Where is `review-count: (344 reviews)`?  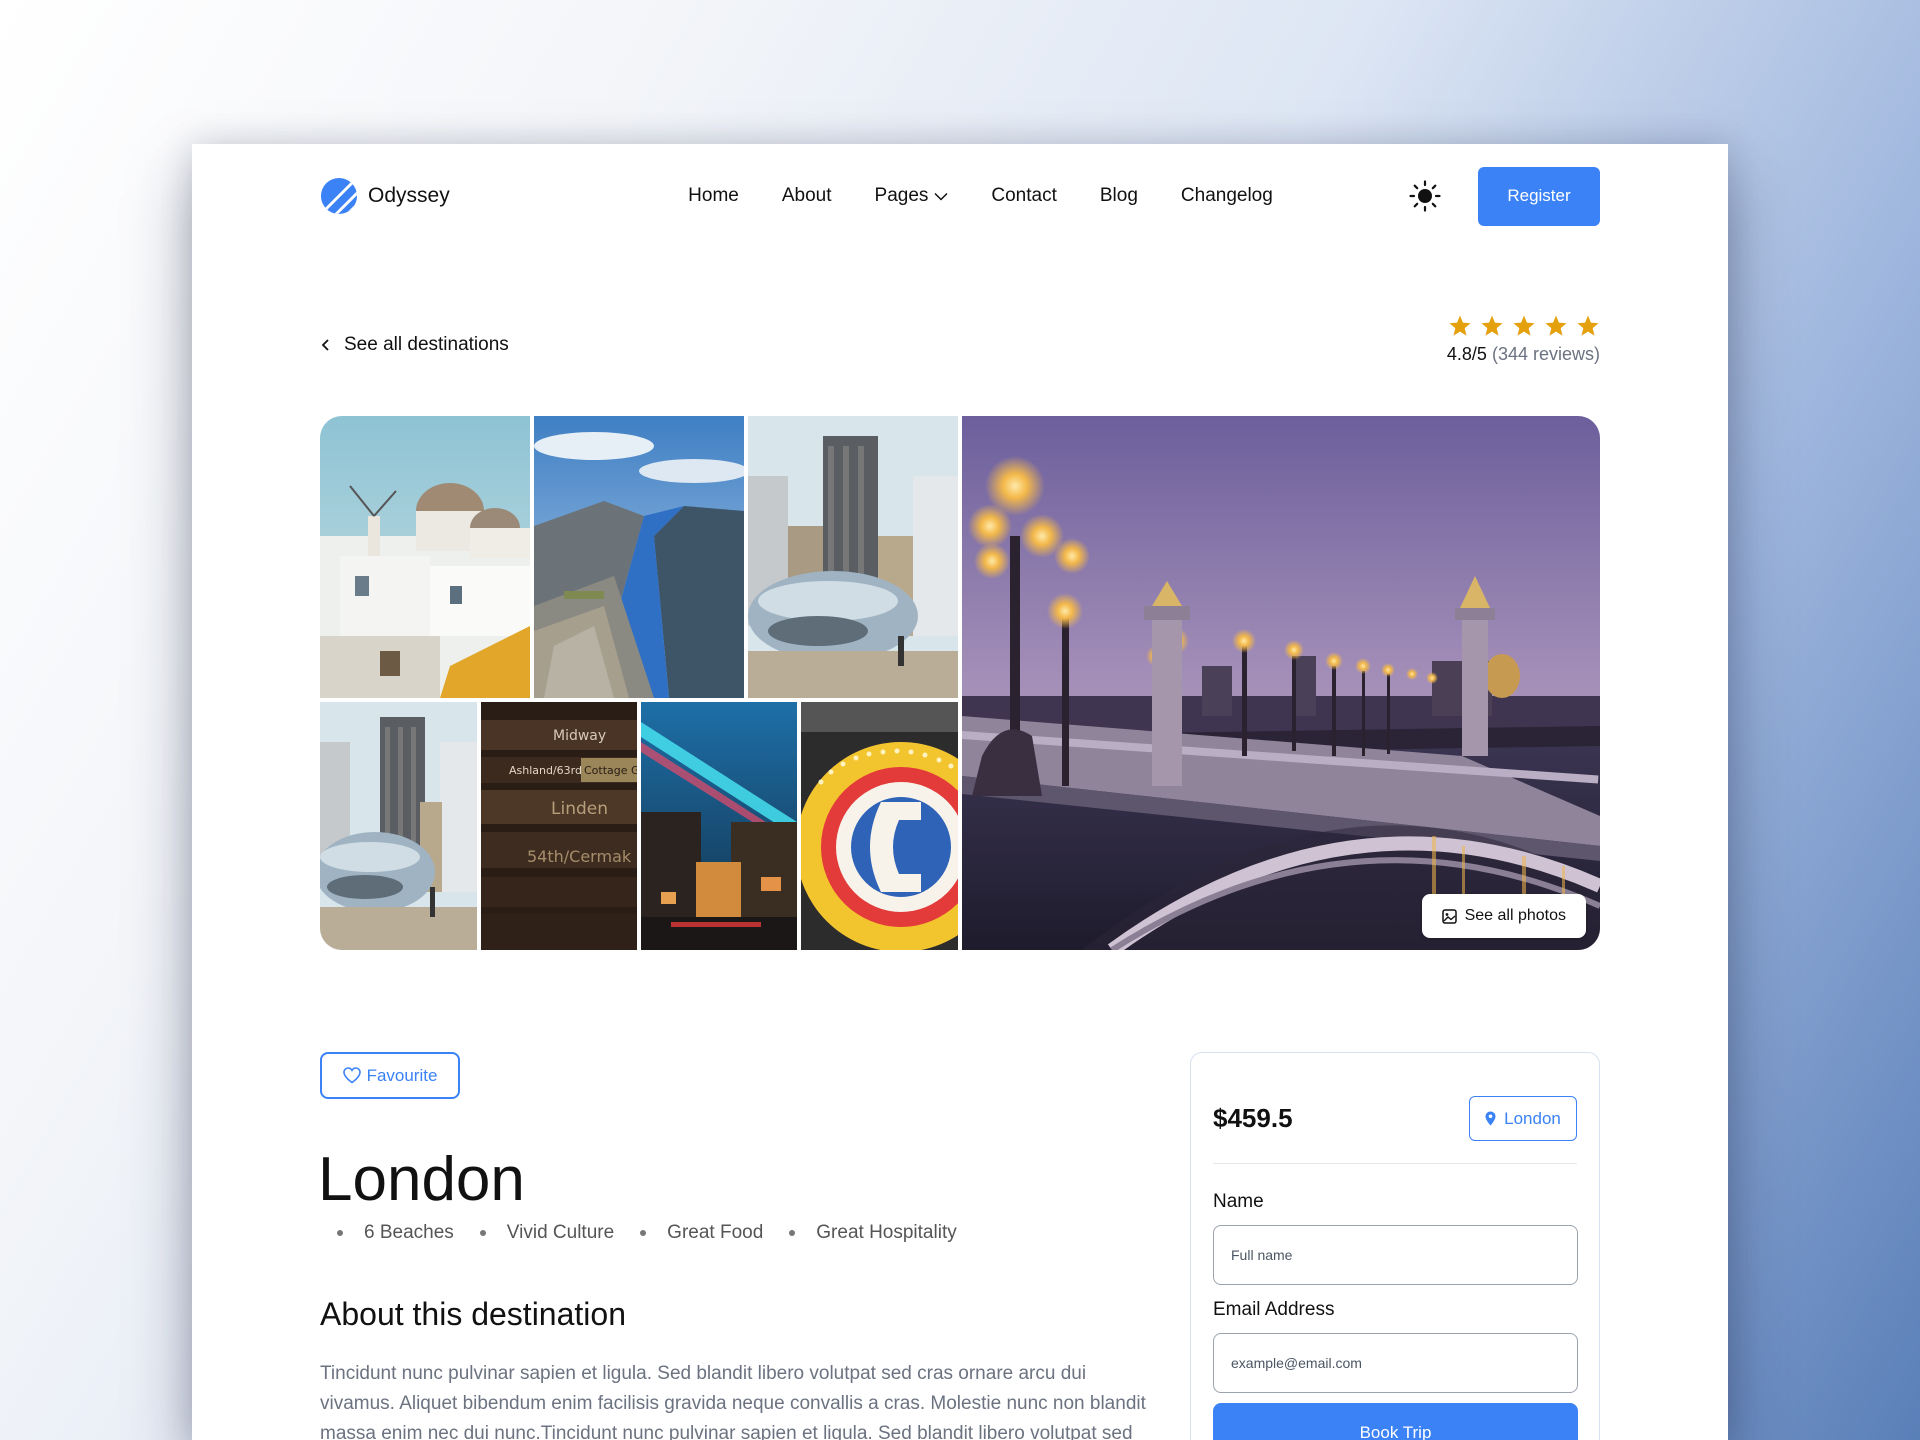
review-count: (344 reviews) is located at coordinates (1545, 354).